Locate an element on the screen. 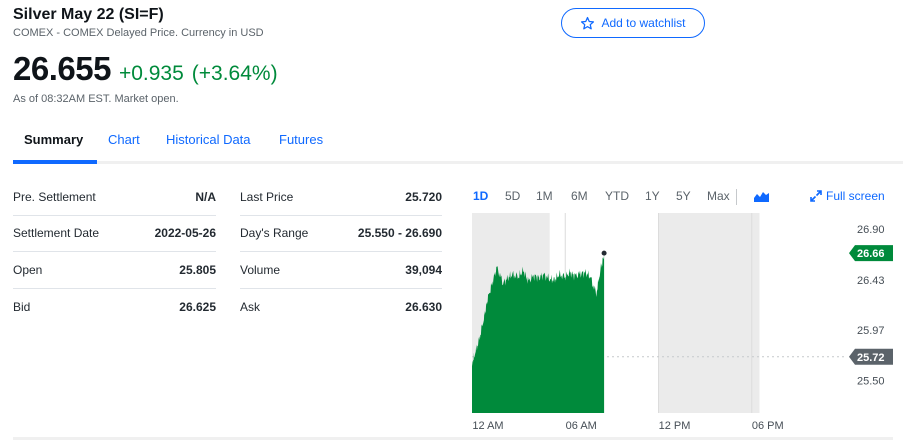 Image resolution: width=903 pixels, height=442 pixels. stat-value: 25.550 - 26.690 is located at coordinates (399, 233).